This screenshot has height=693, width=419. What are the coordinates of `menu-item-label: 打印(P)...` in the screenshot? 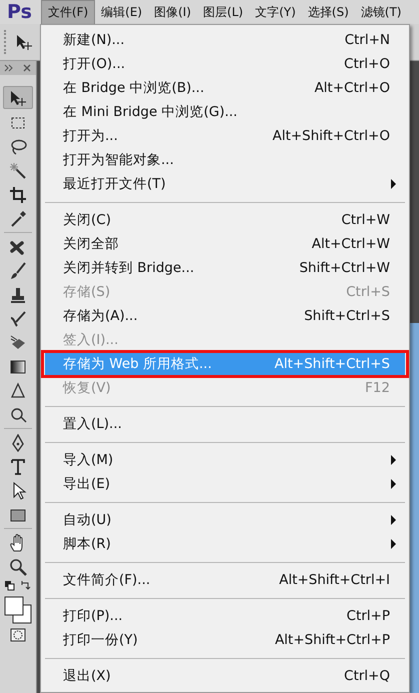 It's located at (93, 616).